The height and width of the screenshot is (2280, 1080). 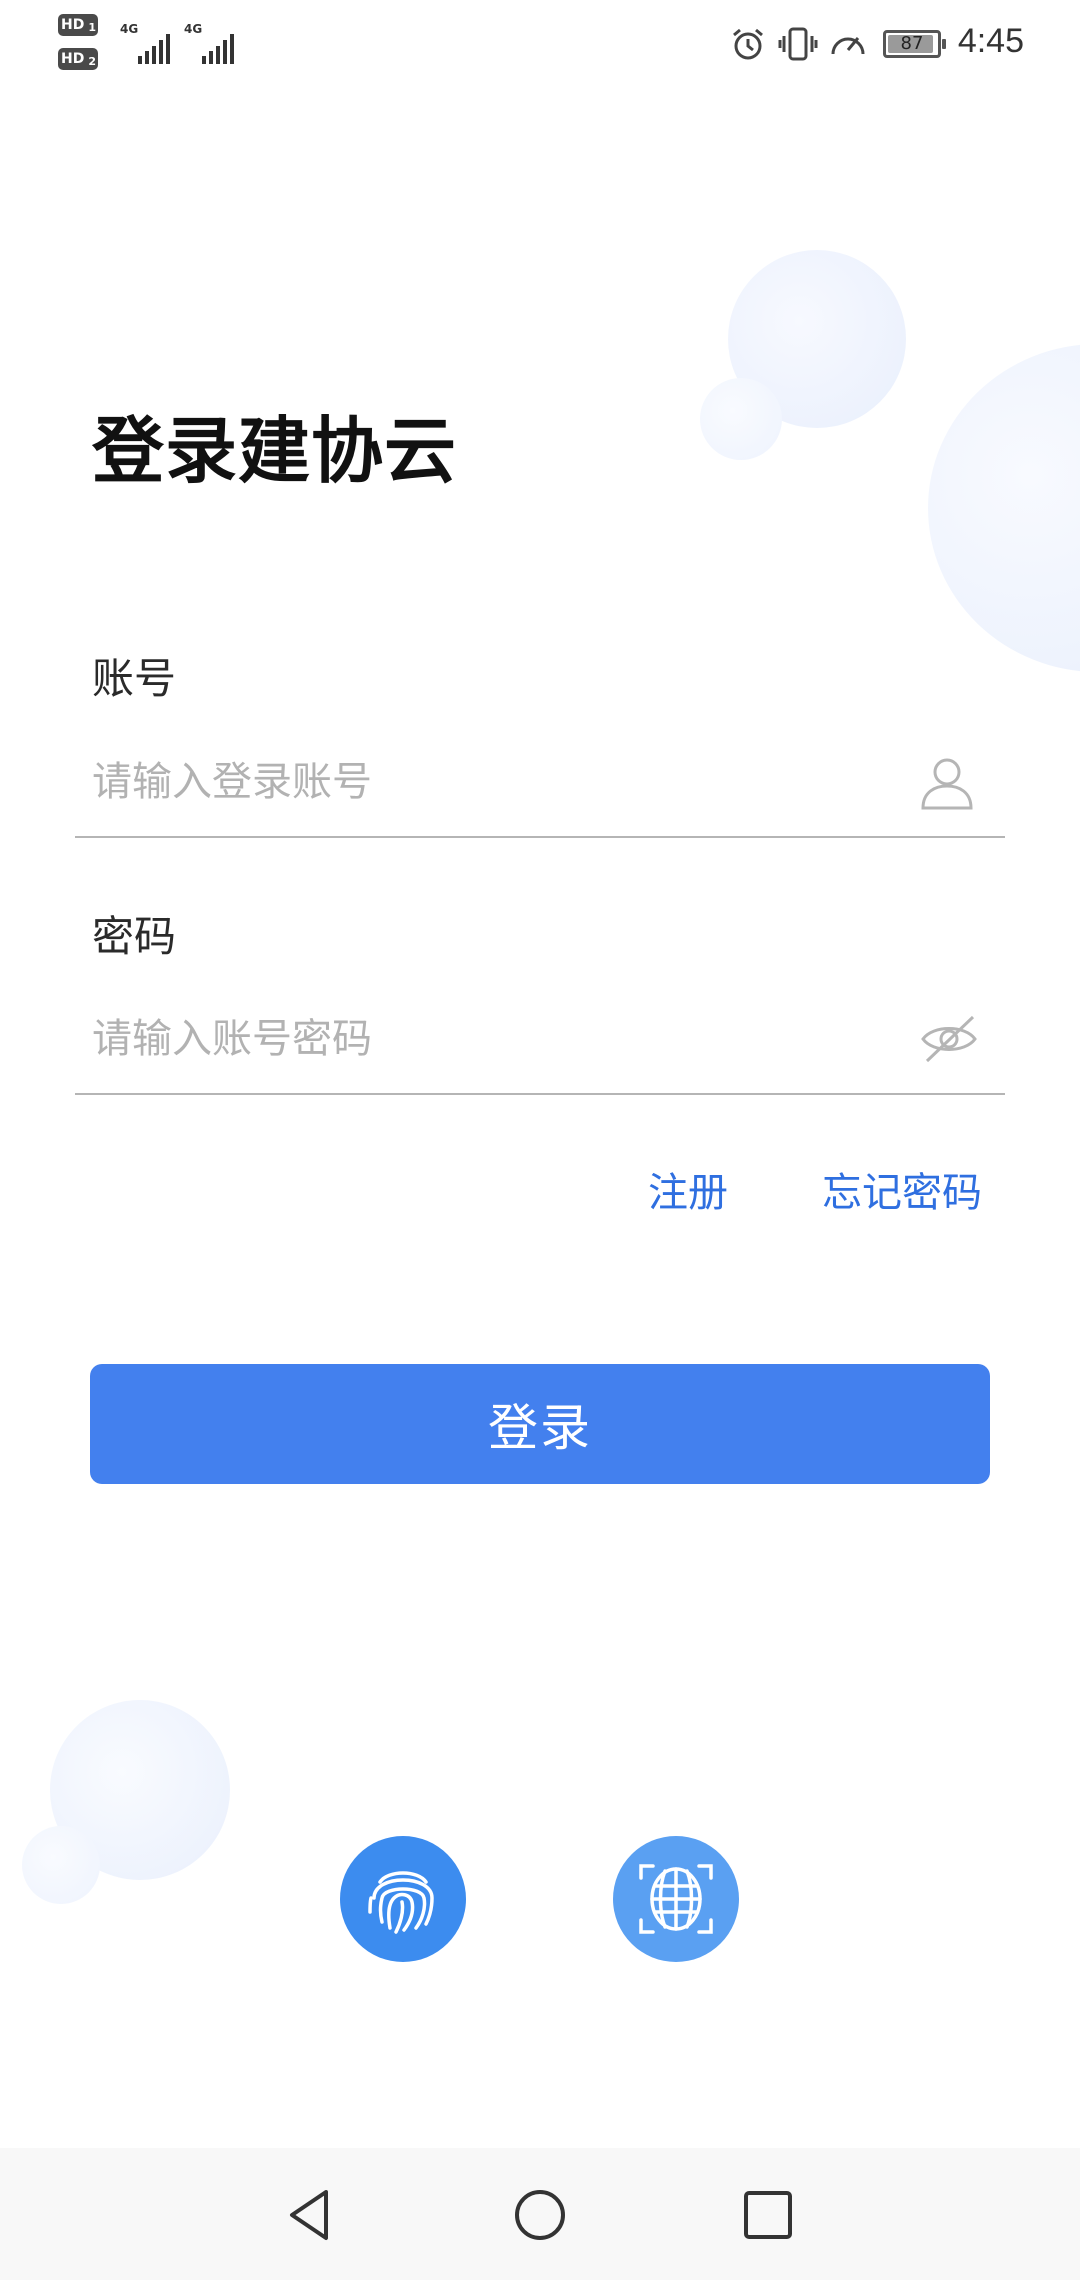 I want to click on sim-index: 2, so click(x=92, y=61).